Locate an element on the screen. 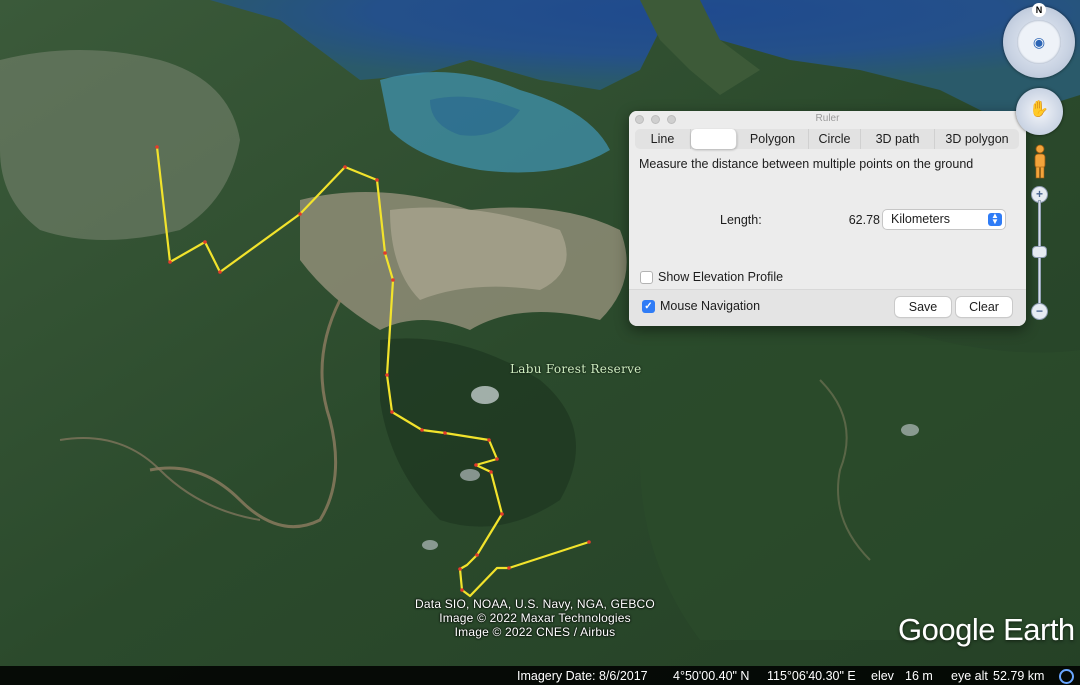 Image resolution: width=1080 pixels, height=685 pixels. mouse-navigation-checkbox: ✓ is located at coordinates (648, 306).